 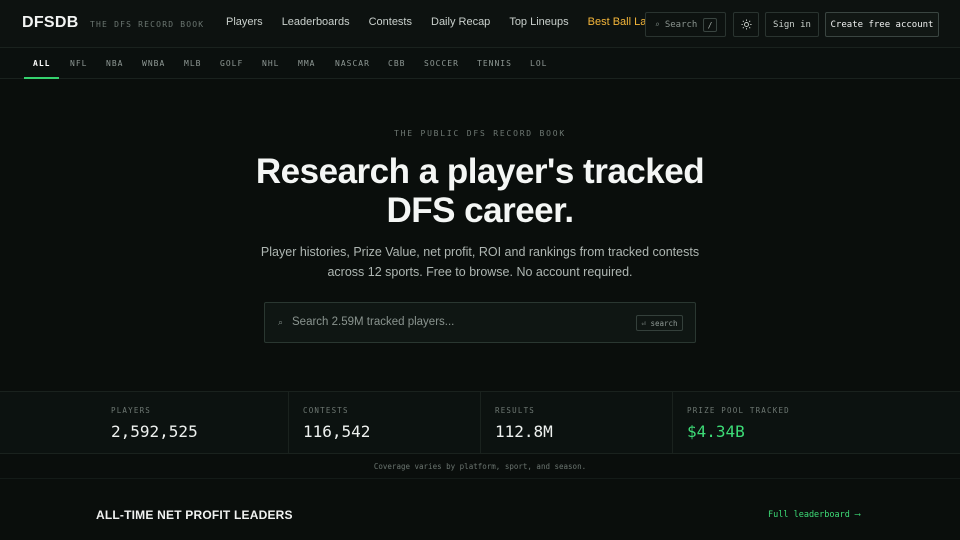 What do you see at coordinates (524, 431) in the screenshot?
I see `stat-value: 112.8M` at bounding box center [524, 431].